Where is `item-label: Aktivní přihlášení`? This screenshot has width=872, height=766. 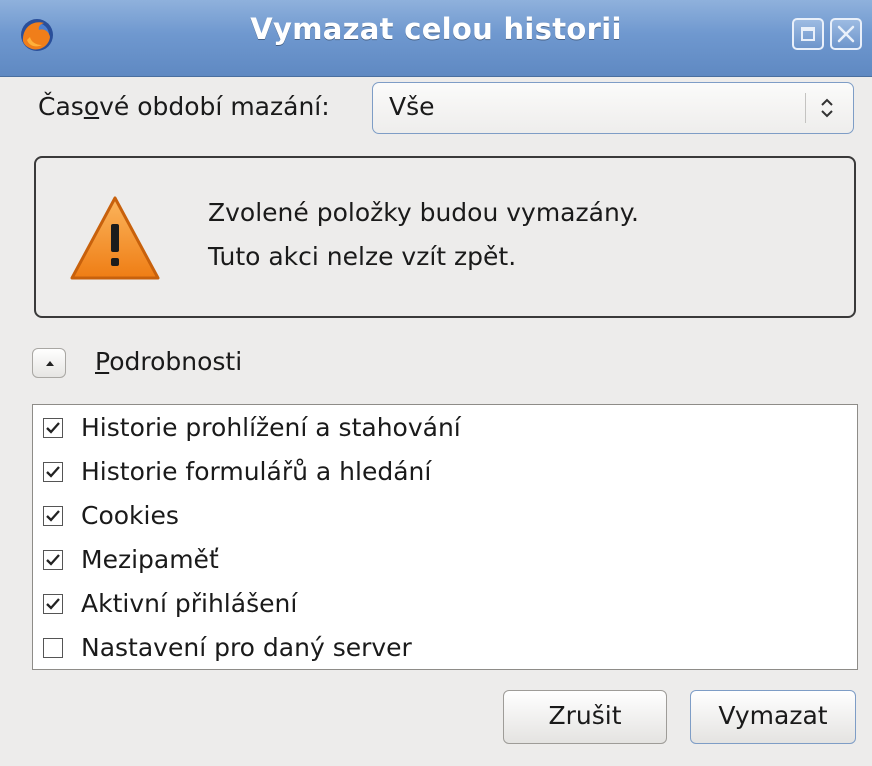 item-label: Aktivní přihlášení is located at coordinates (189, 603).